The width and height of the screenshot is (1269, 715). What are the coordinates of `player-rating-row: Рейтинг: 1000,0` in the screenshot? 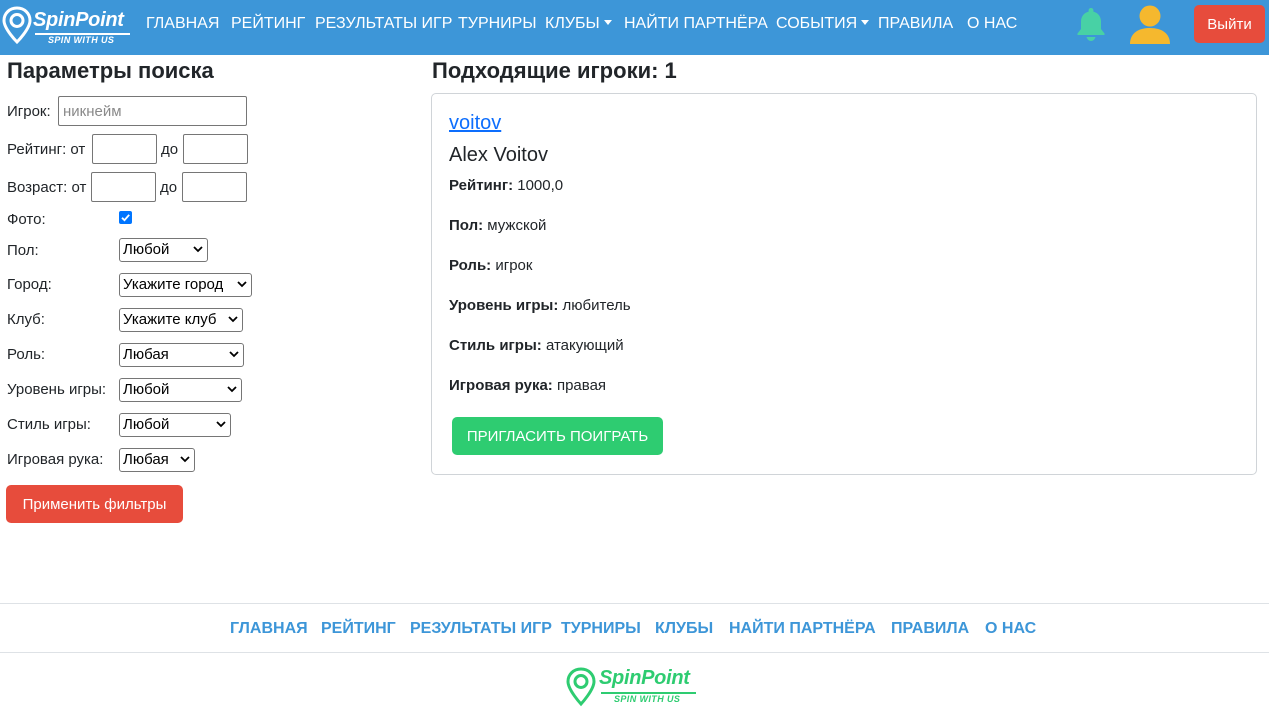 It's located at (506, 185).